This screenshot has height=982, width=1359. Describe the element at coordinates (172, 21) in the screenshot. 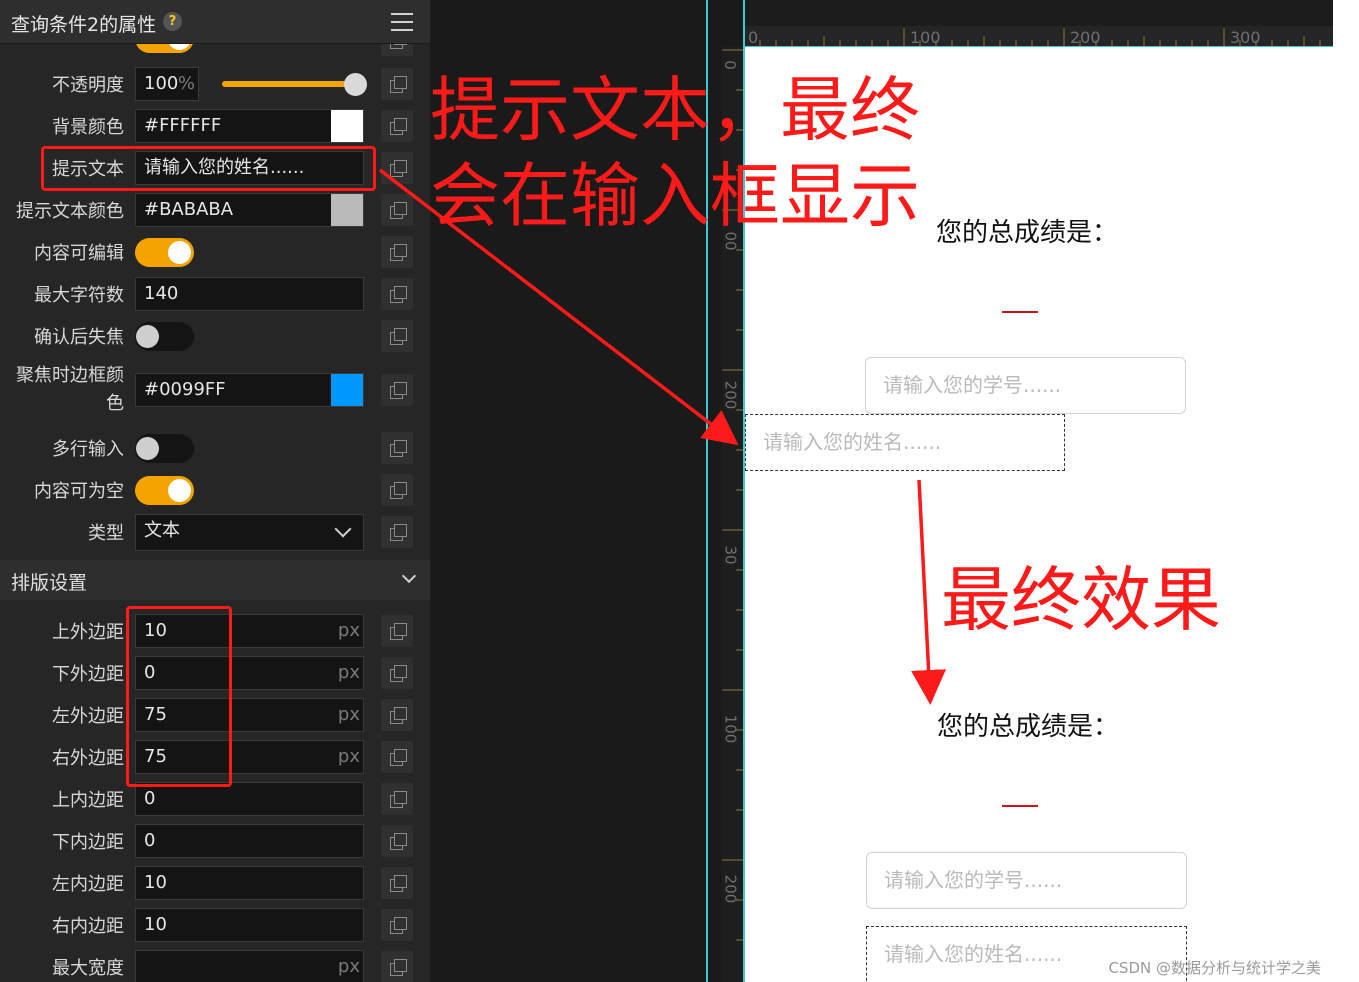

I see `help-icon: ?` at that location.